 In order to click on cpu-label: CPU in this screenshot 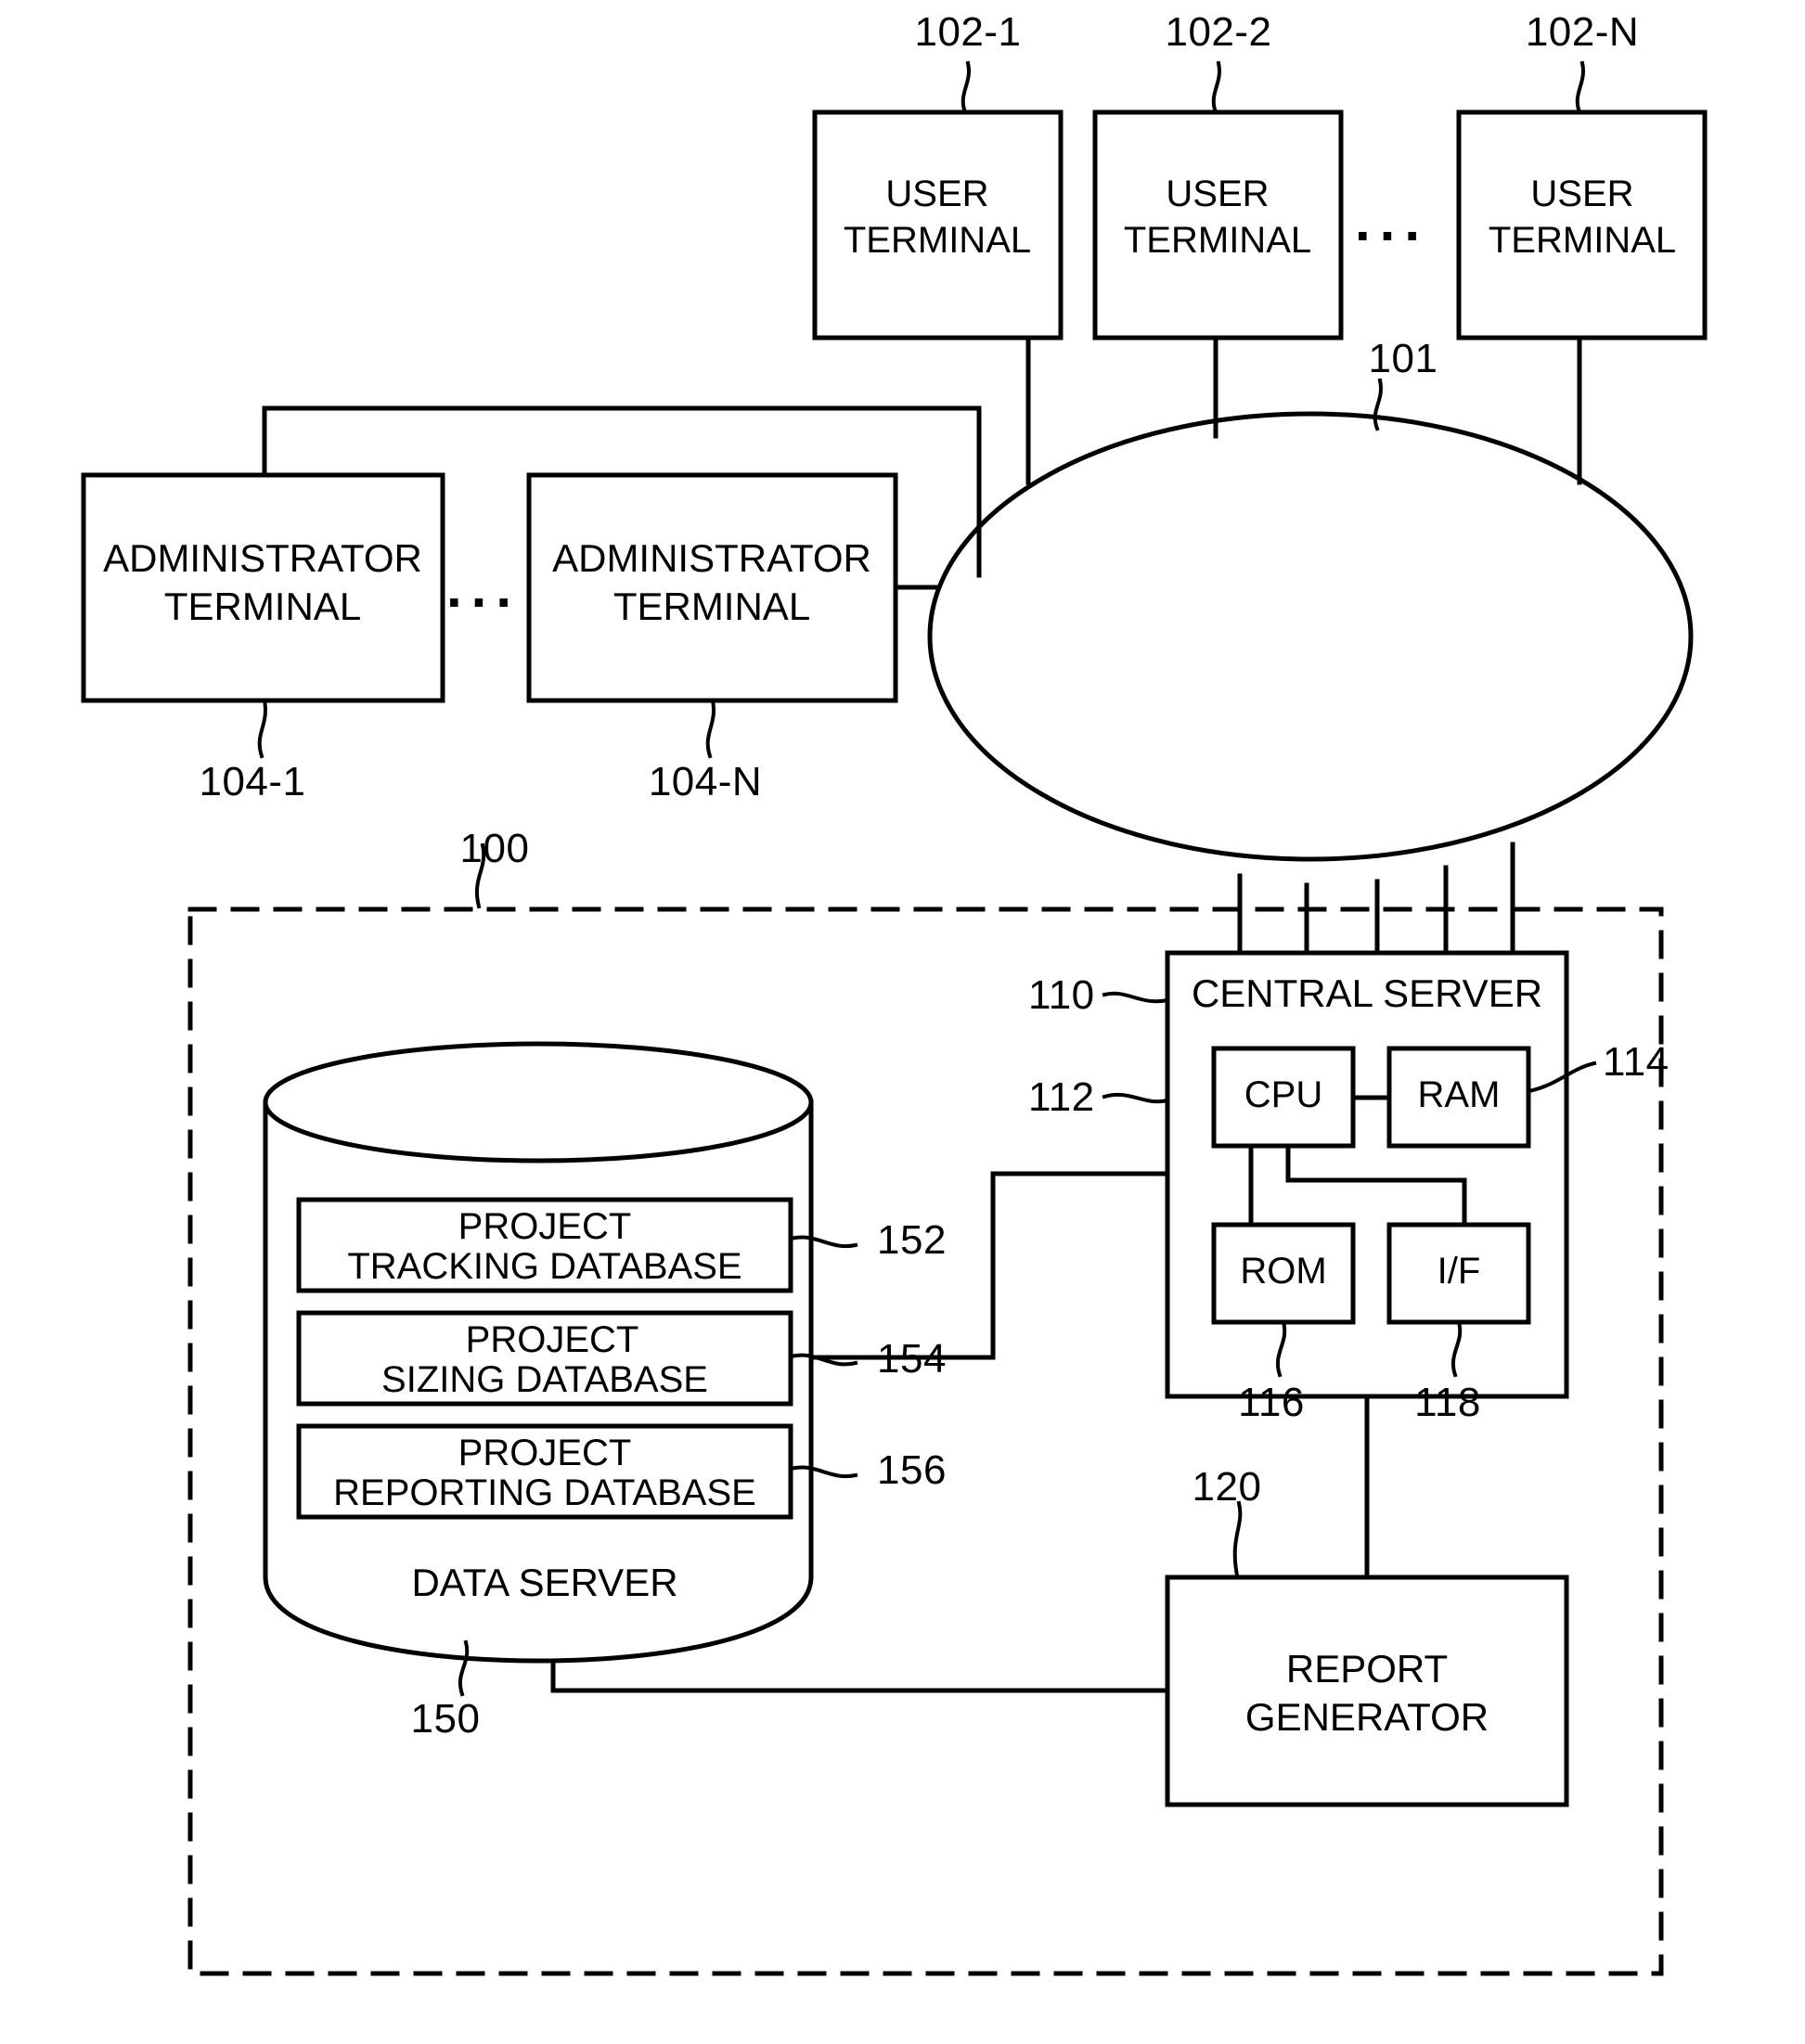, I will do `click(1283, 1094)`.